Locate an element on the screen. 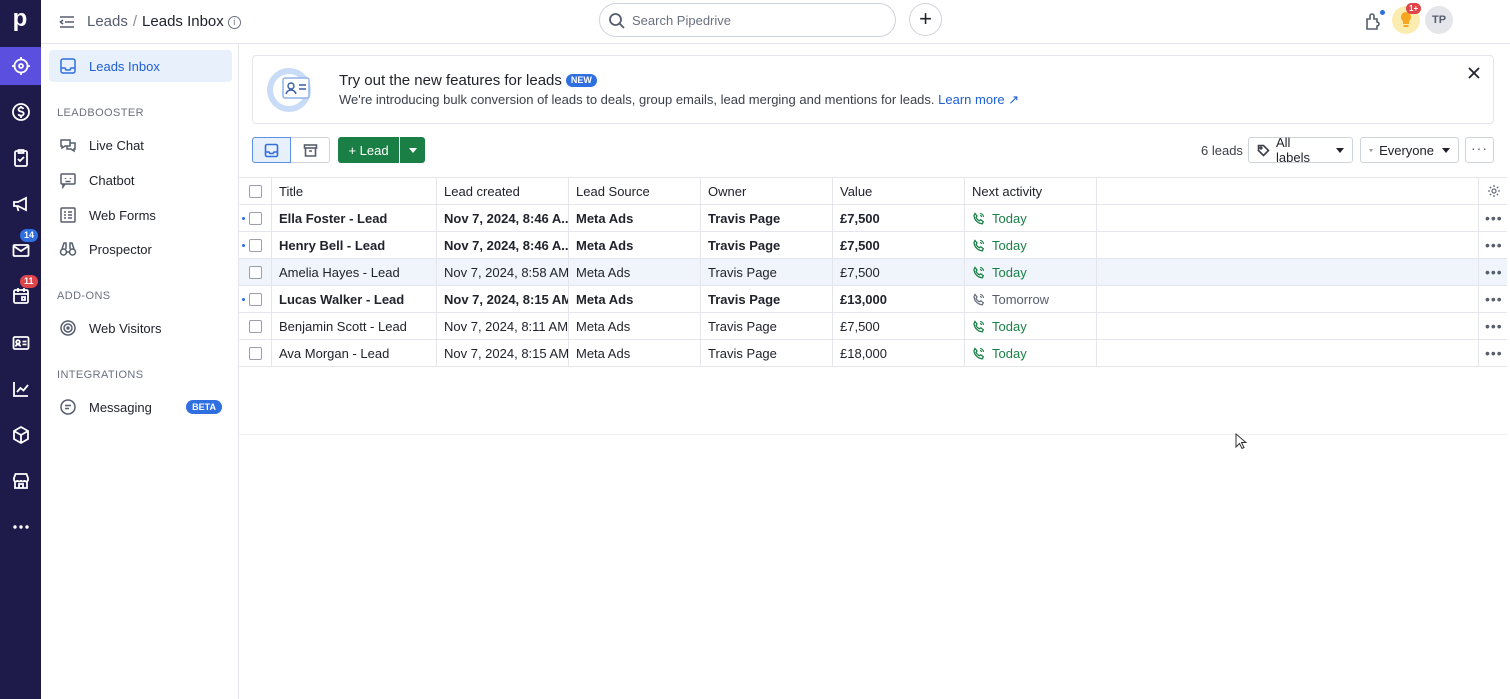  sidebar-item-web-visitors: Web Visitors is located at coordinates (140, 328).